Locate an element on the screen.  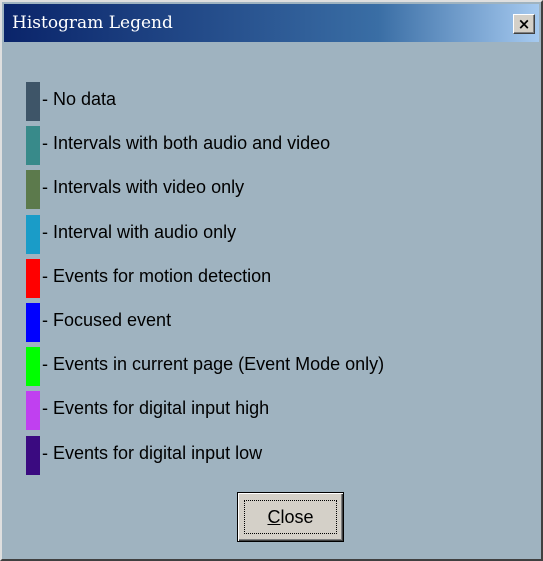
legend-label: - Intervals with both audio and video is located at coordinates (186, 143).